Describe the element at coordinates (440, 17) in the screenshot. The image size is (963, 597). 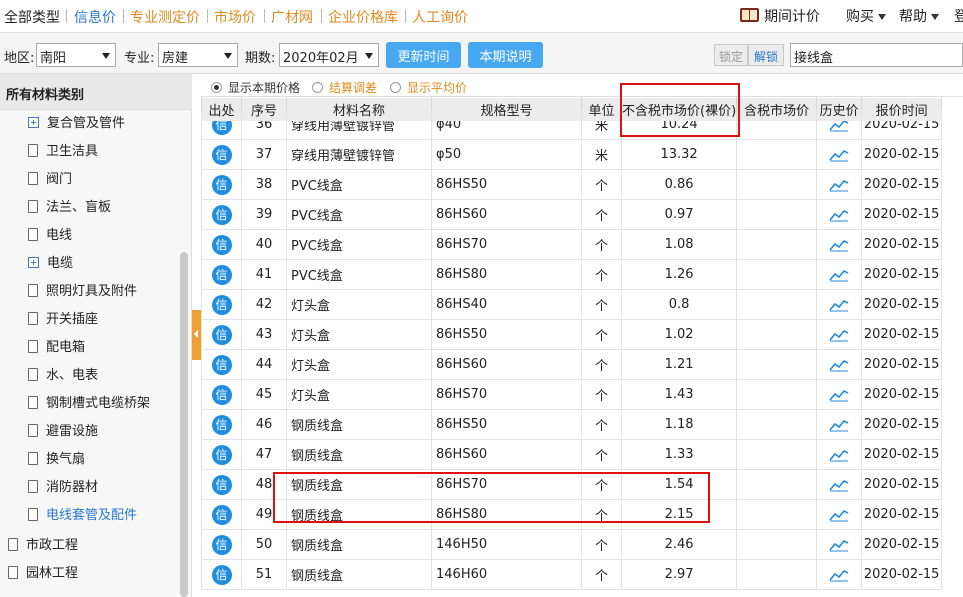
I see `tab-labor-inquiry: 人工询价` at that location.